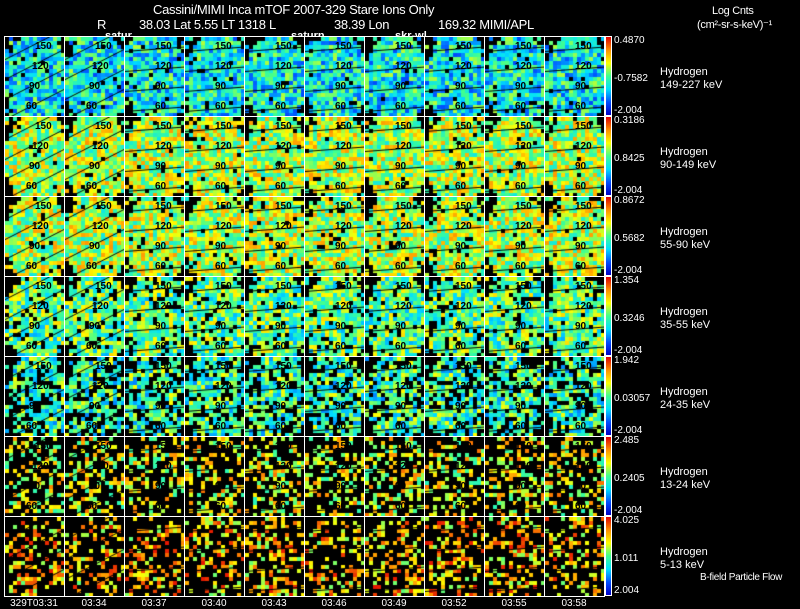 Image resolution: width=800 pixels, height=609 pixels. What do you see at coordinates (627, 520) in the screenshot?
I see `colorbar-max-label: 4.025` at bounding box center [627, 520].